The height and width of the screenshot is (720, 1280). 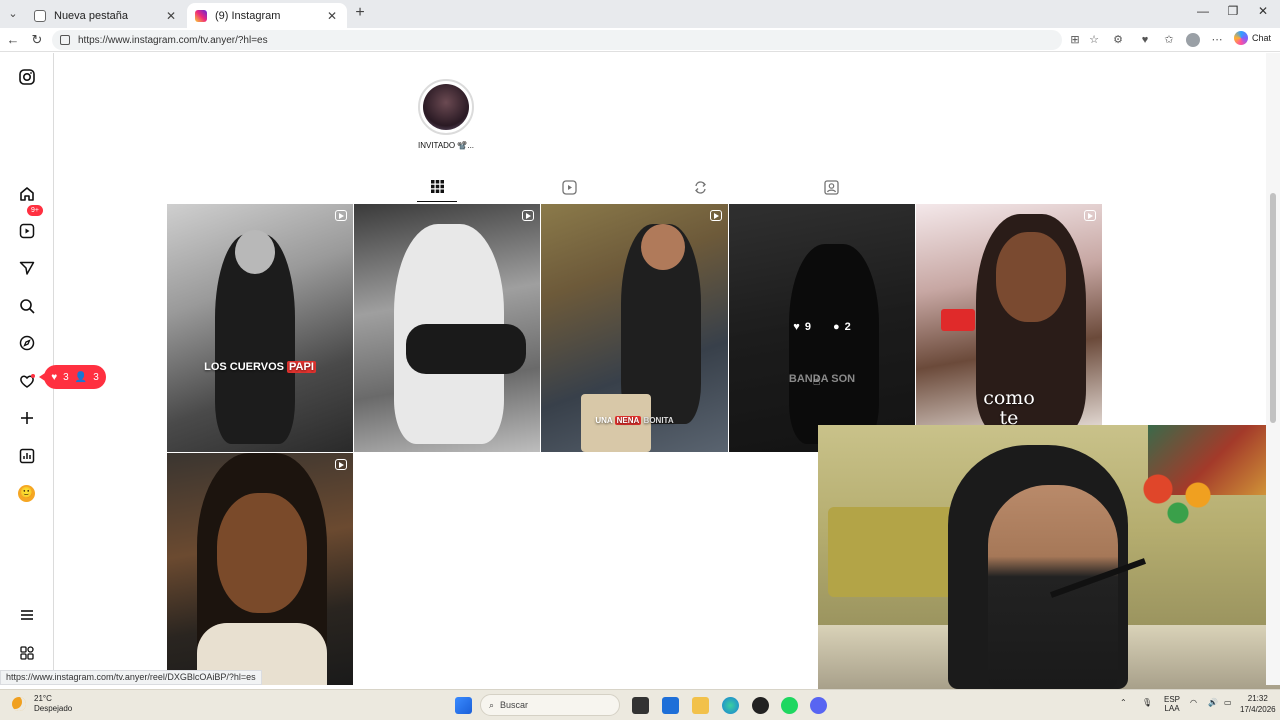 What do you see at coordinates (43, 698) in the screenshot?
I see `temperature: 21°C` at bounding box center [43, 698].